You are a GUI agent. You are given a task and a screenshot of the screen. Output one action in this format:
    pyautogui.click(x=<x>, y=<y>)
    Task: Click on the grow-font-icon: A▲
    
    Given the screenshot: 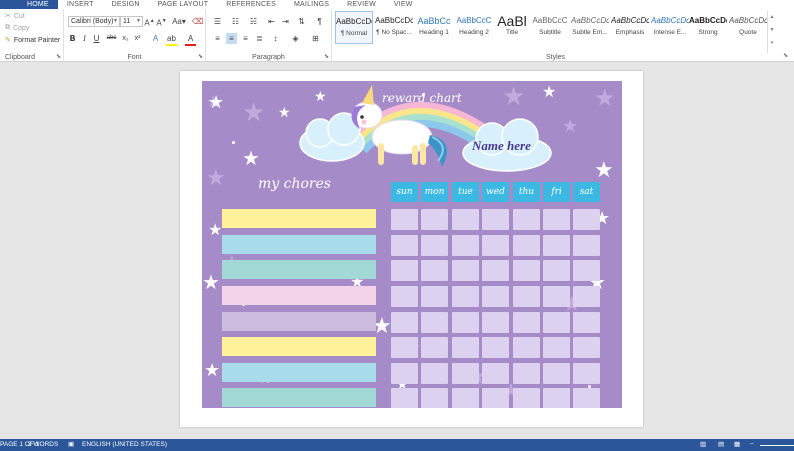 What is the action you would take?
    pyautogui.click(x=149, y=22)
    